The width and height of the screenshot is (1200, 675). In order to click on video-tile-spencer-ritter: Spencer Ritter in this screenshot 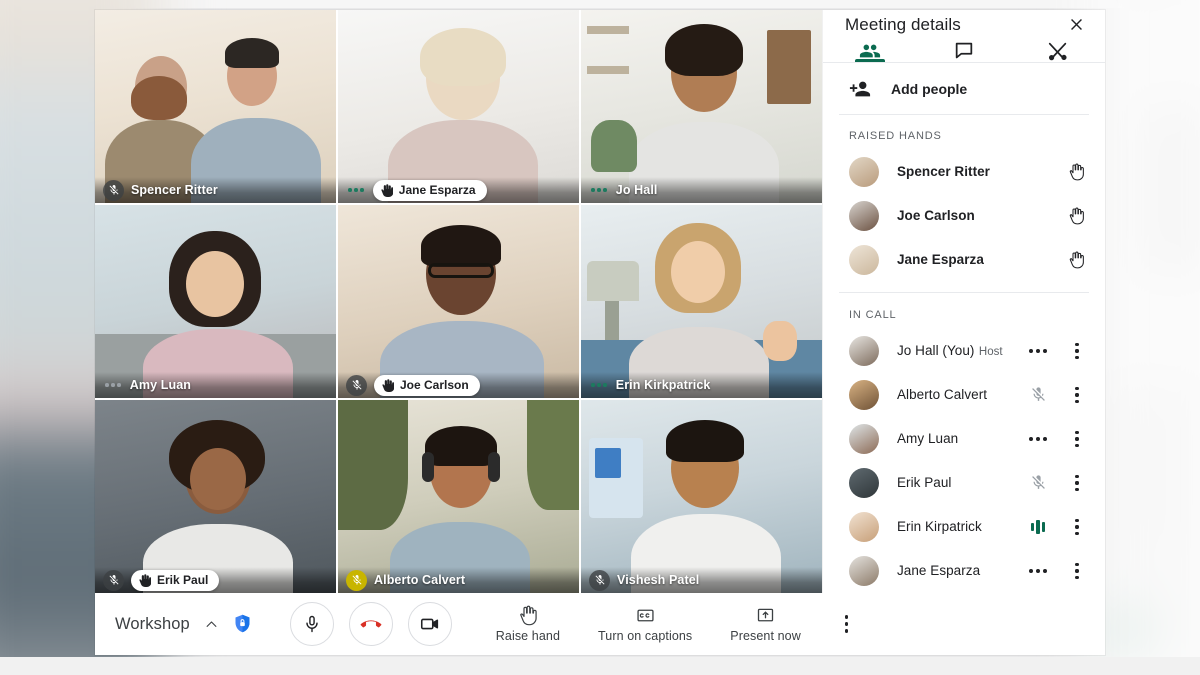, I will do `click(215, 106)`.